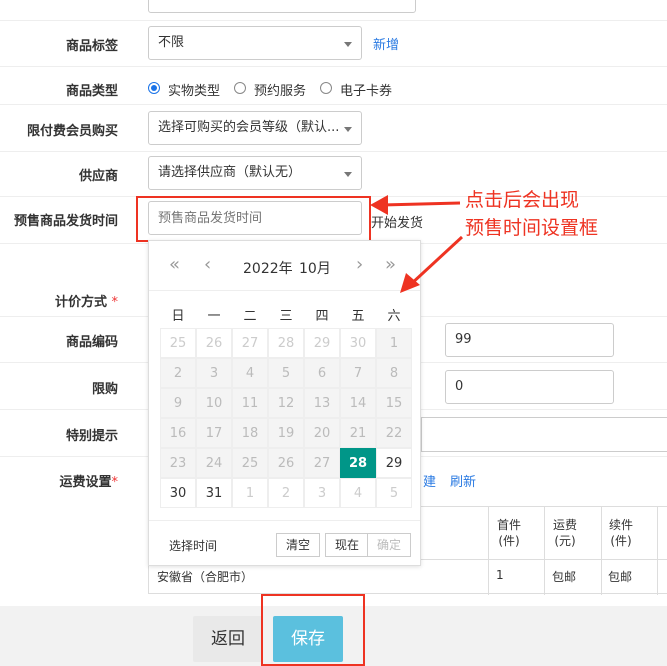 The height and width of the screenshot is (666, 667). What do you see at coordinates (282, 6) in the screenshot?
I see `top-partial-field` at bounding box center [282, 6].